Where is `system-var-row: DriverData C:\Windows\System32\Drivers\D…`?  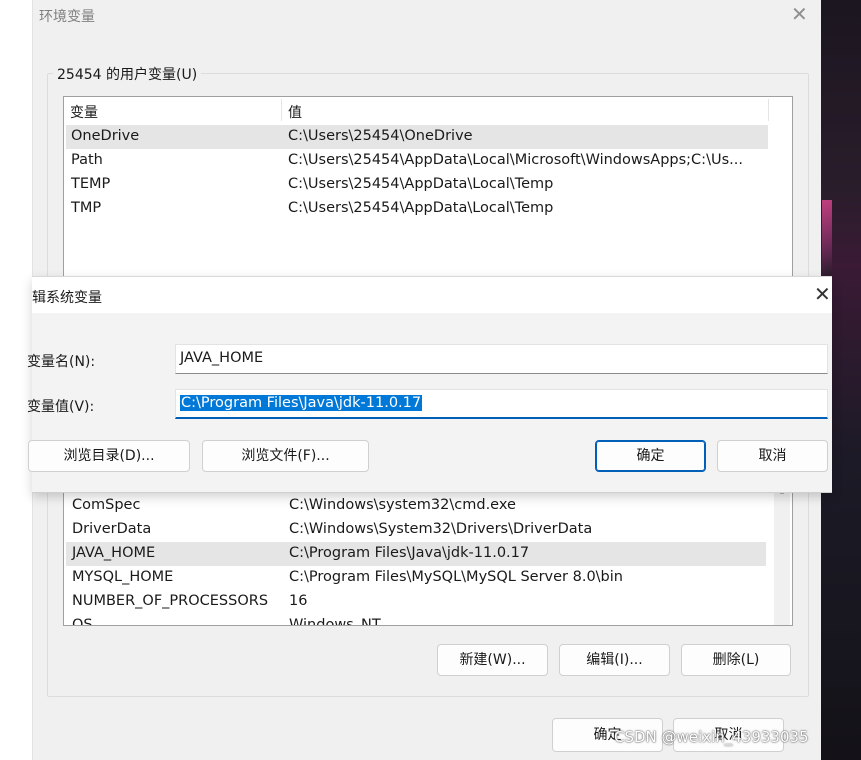
system-var-row: DriverData C:\Windows\System32\Drivers\D… is located at coordinates (416, 530).